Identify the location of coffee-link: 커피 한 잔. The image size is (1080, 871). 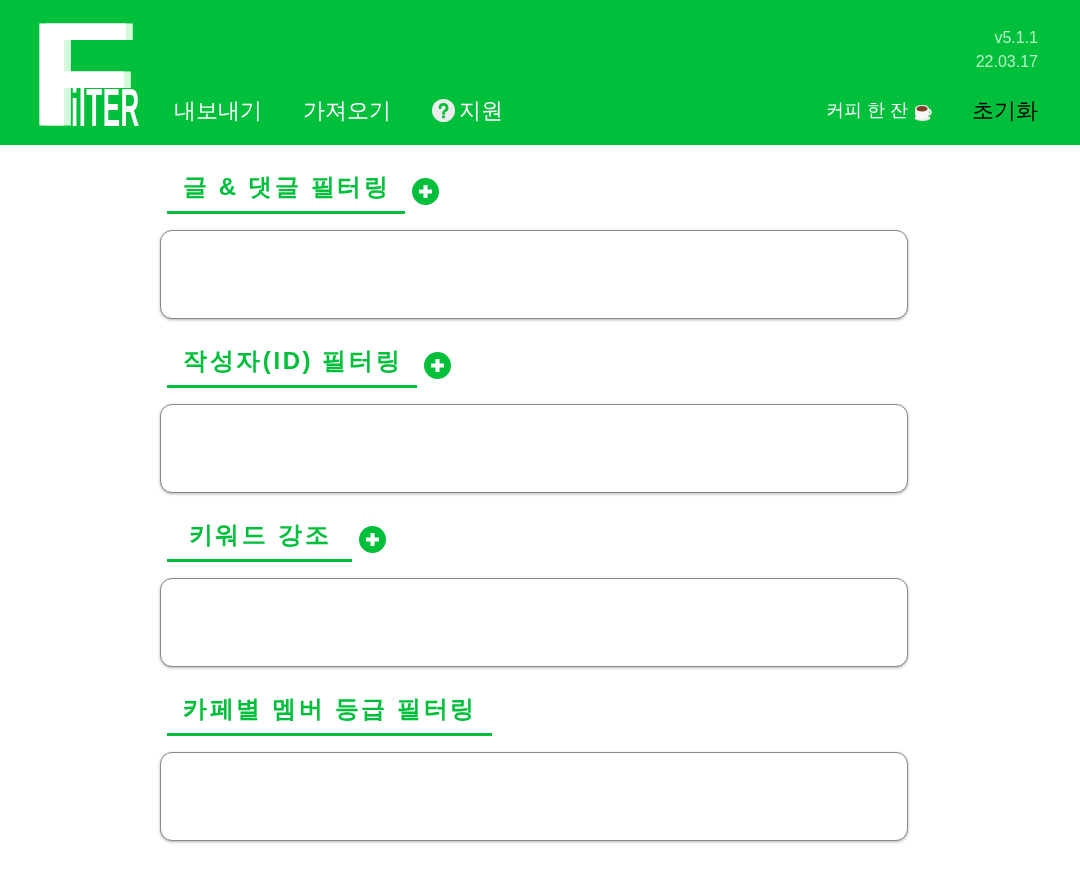
(880, 110).